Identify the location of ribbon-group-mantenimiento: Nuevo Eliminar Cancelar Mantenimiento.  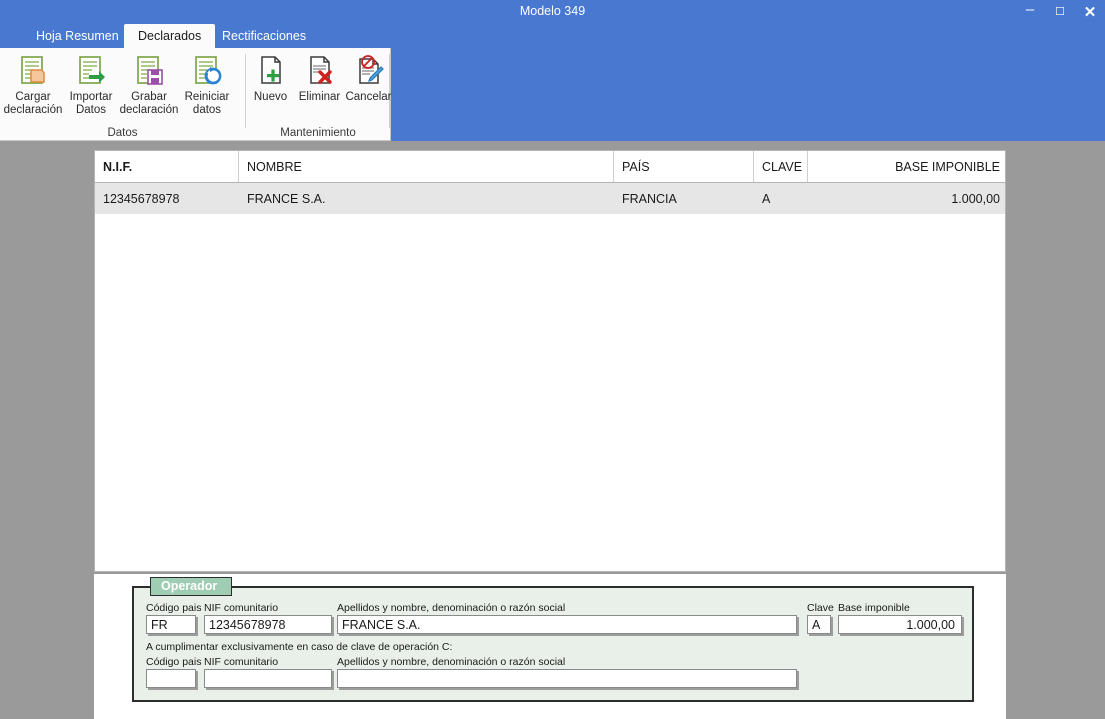
(319, 94).